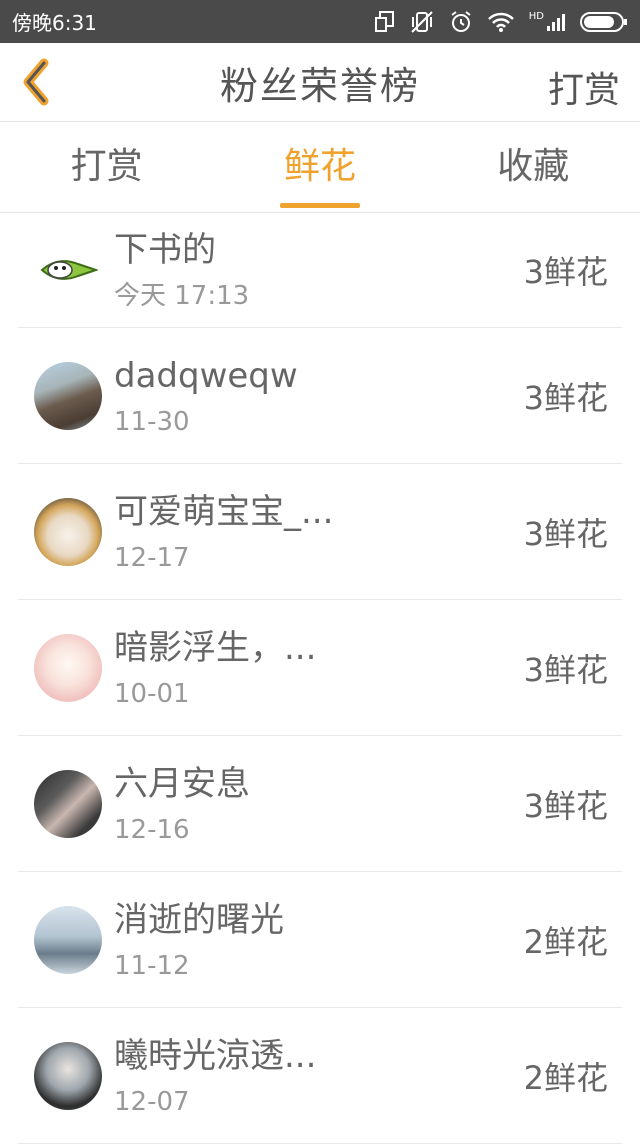  What do you see at coordinates (603, 21) in the screenshot?
I see `battery-icon` at bounding box center [603, 21].